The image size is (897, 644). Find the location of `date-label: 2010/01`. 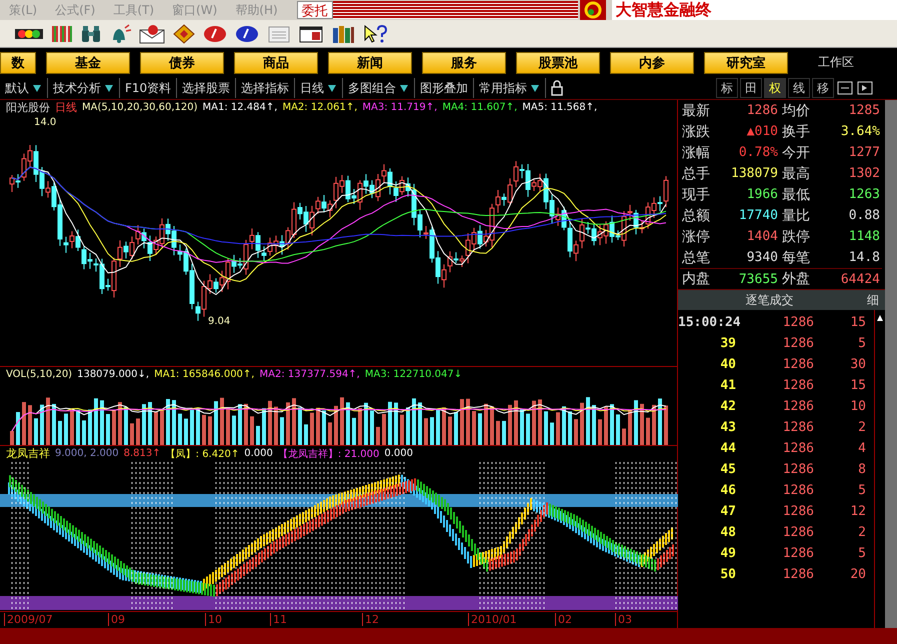

date-label: 2010/01 is located at coordinates (492, 619).